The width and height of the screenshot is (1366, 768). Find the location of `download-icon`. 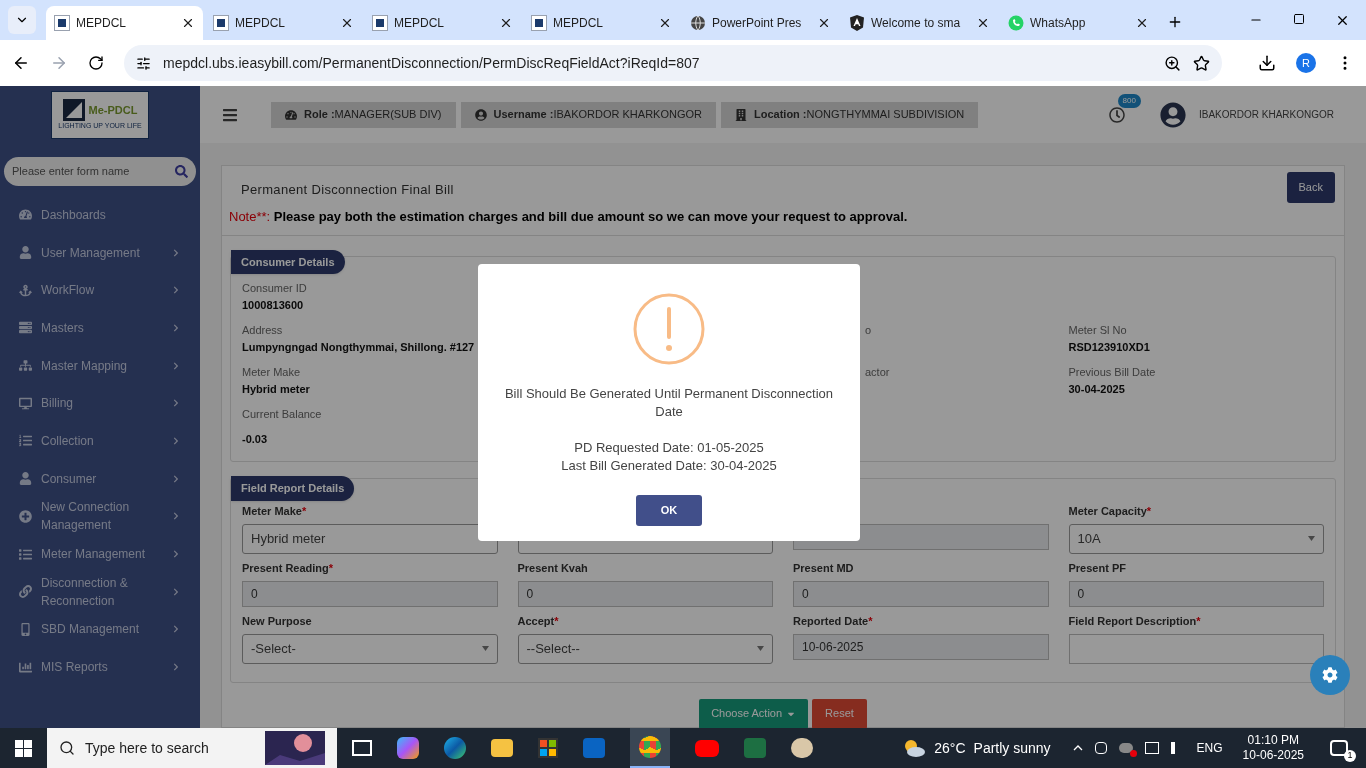

download-icon is located at coordinates (1267, 63).